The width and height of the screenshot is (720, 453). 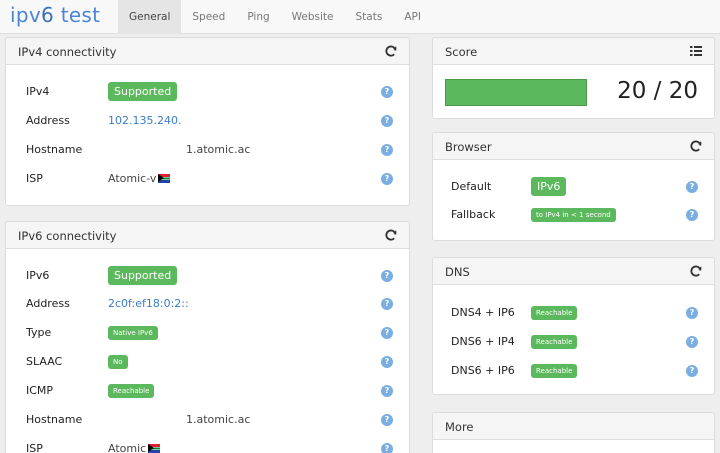 I want to click on isp-value: Atomic-v, so click(x=139, y=178).